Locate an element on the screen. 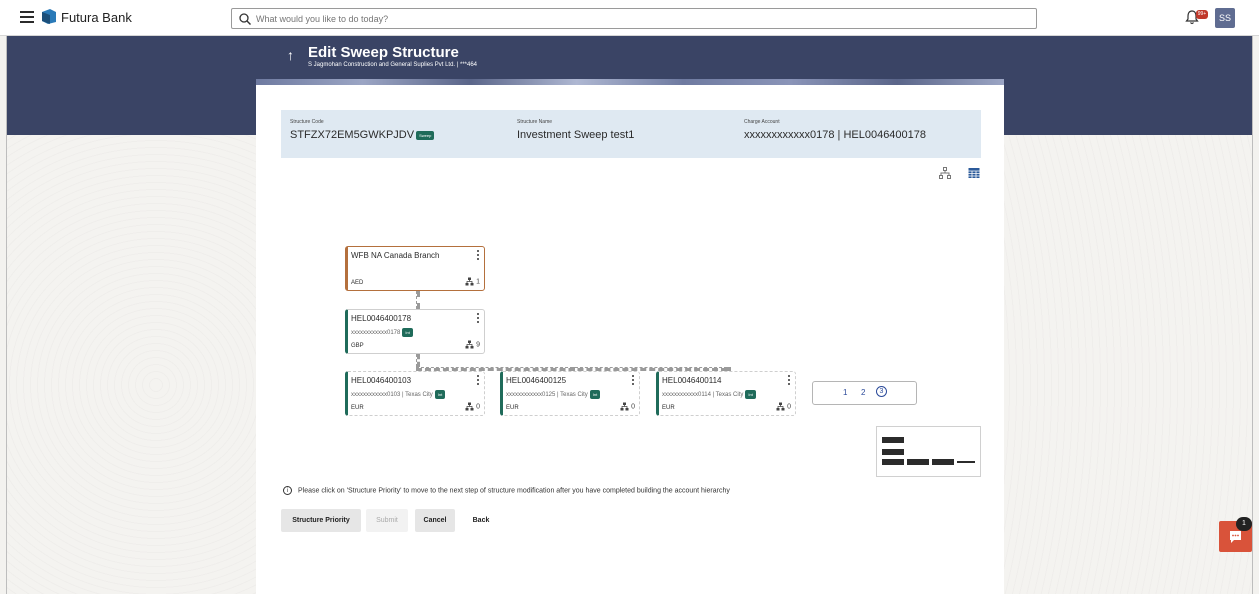  page-1-link: 1 is located at coordinates (845, 392).